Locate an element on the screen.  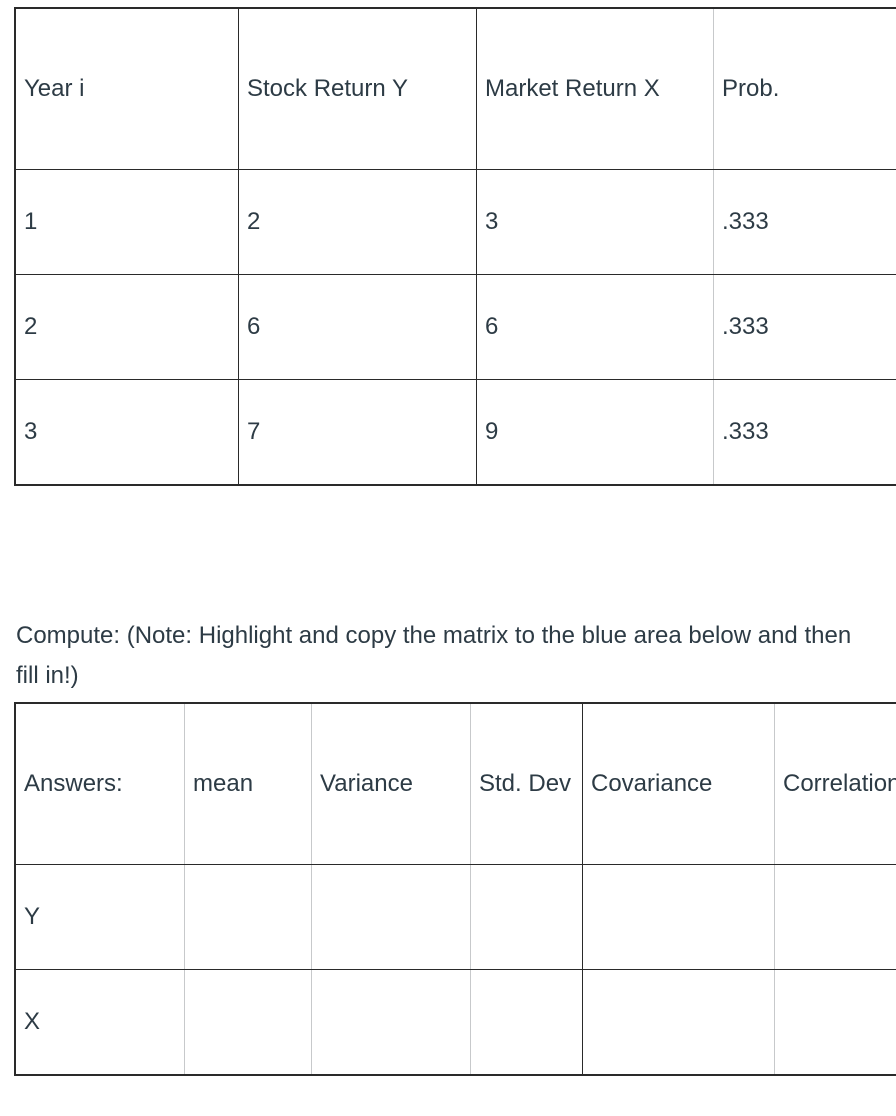
column-header-stock-return-y: Stock Return Y is located at coordinates (357, 89).